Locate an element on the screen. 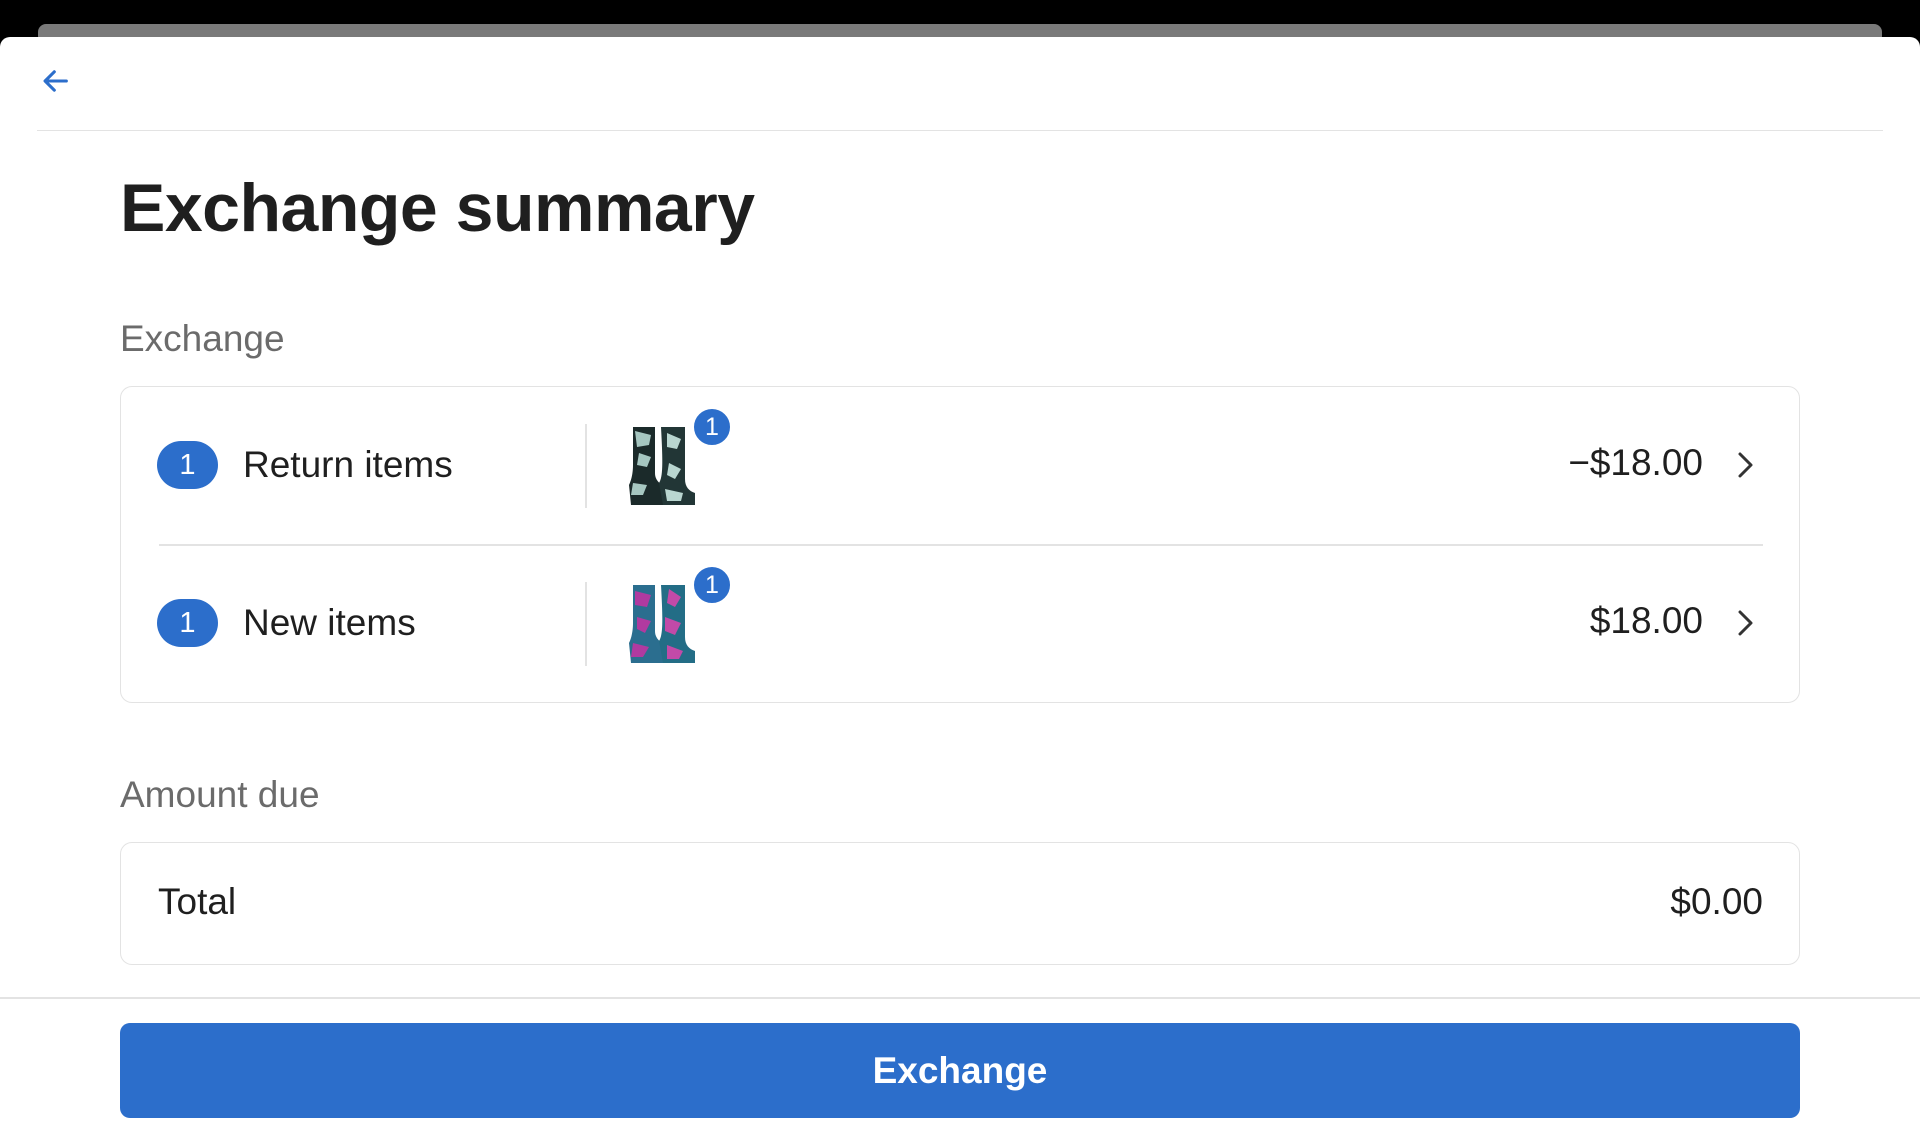 The height and width of the screenshot is (1141, 1920). new-item-quantity-badge: 1 is located at coordinates (712, 585).